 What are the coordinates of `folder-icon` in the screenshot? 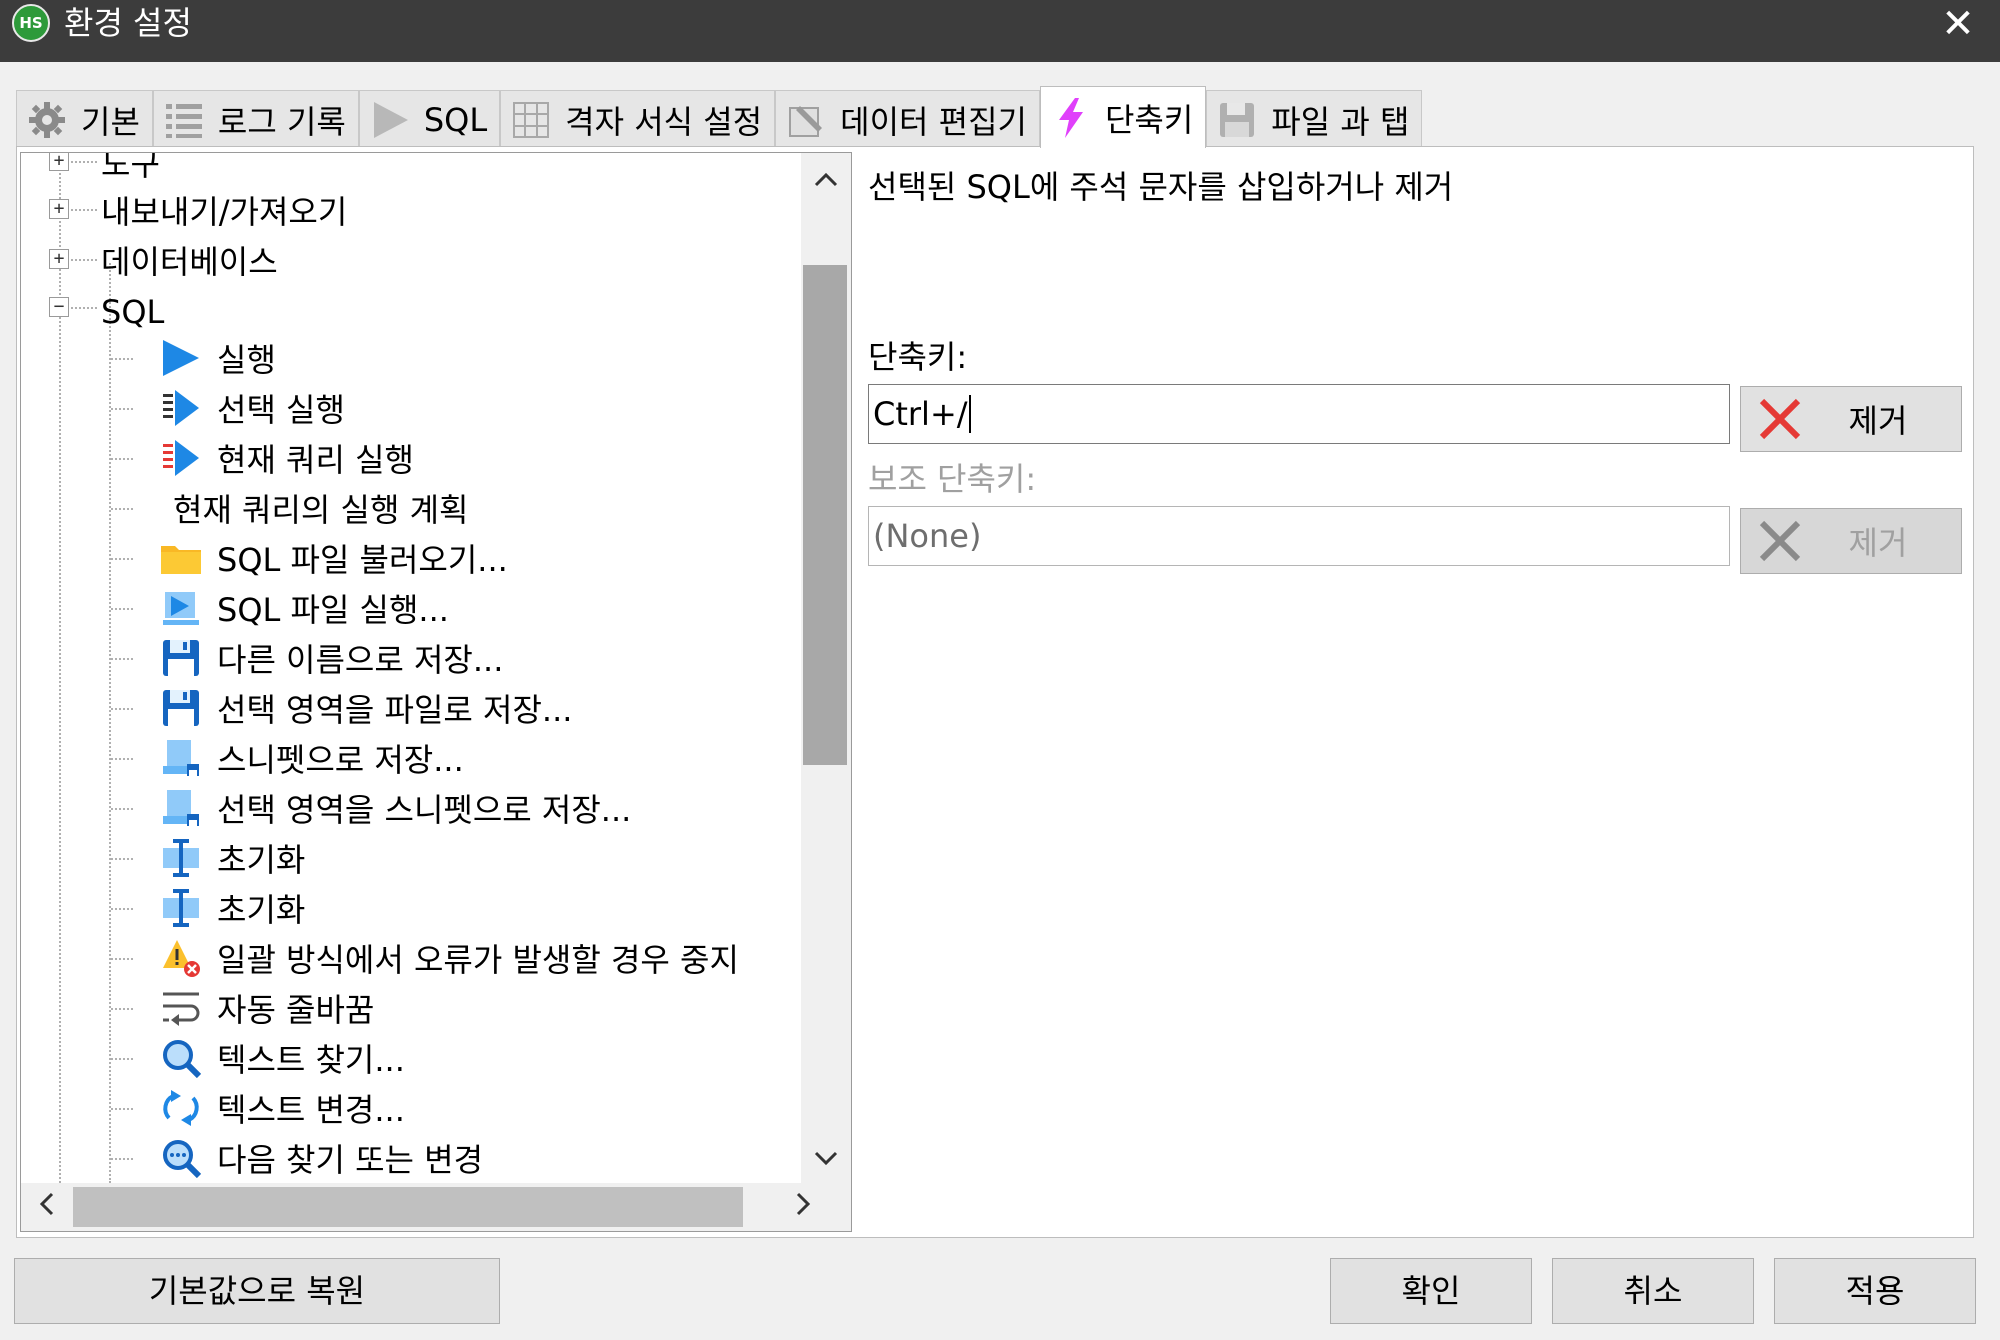 It's located at (181, 558).